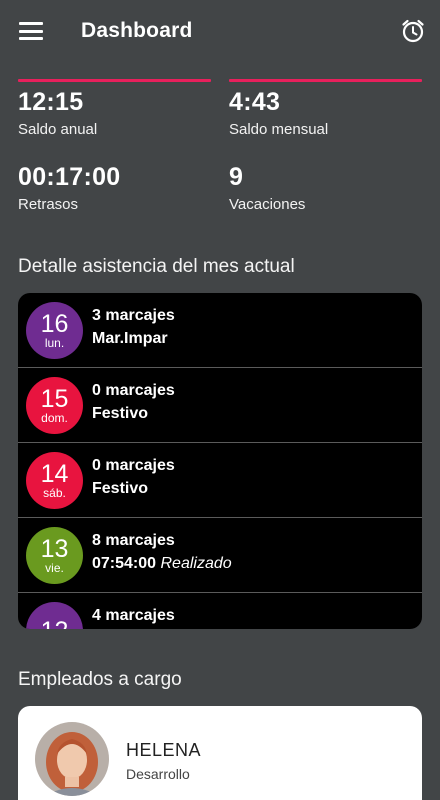 The width and height of the screenshot is (440, 800). I want to click on stat-value: 9, so click(236, 177).